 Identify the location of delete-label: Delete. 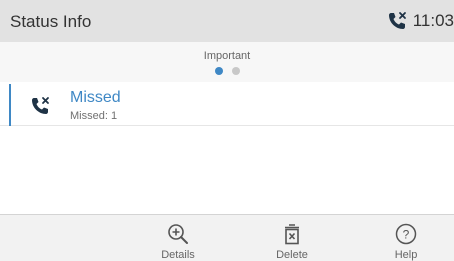
(292, 255).